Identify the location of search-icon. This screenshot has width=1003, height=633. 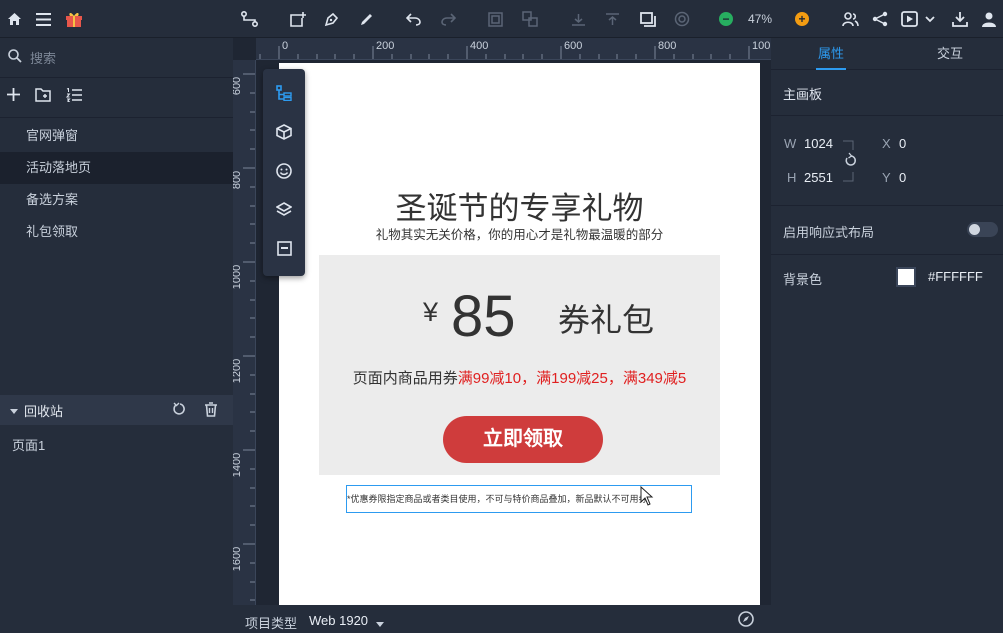
(15, 57).